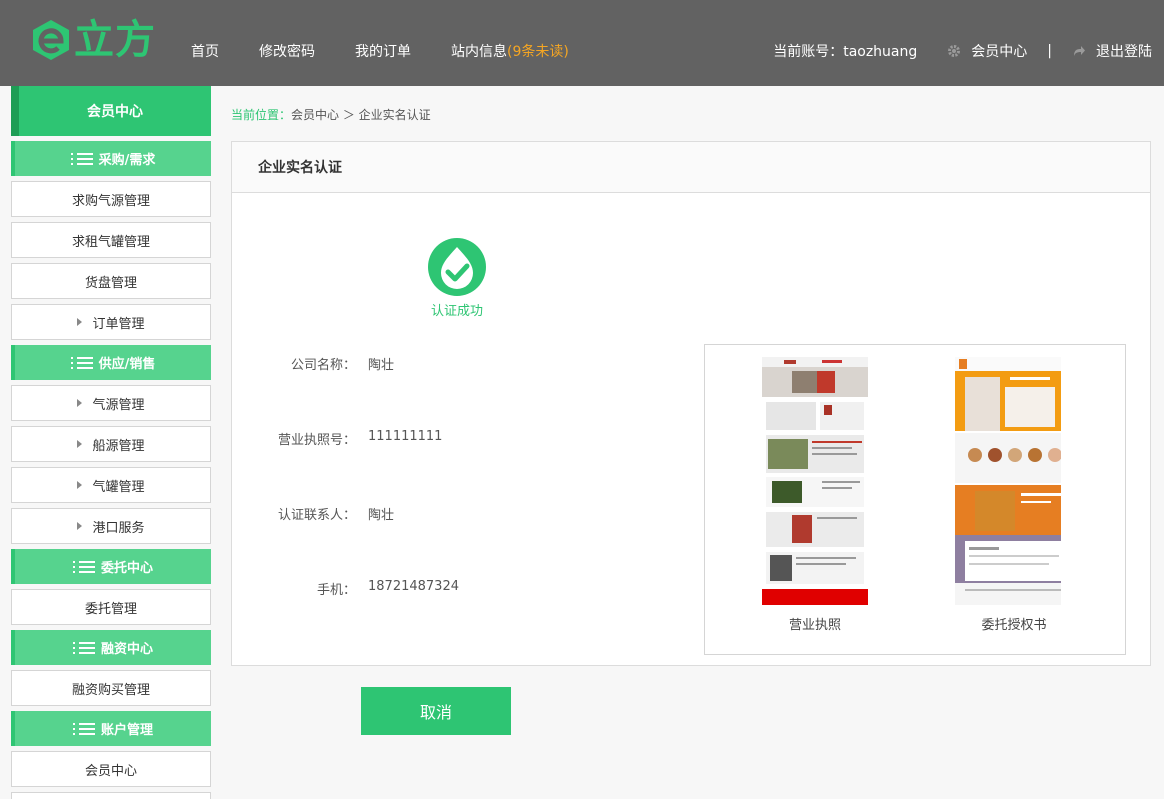 This screenshot has width=1164, height=799. I want to click on field-company-name: 公司名称： 陶壮, so click(462, 363).